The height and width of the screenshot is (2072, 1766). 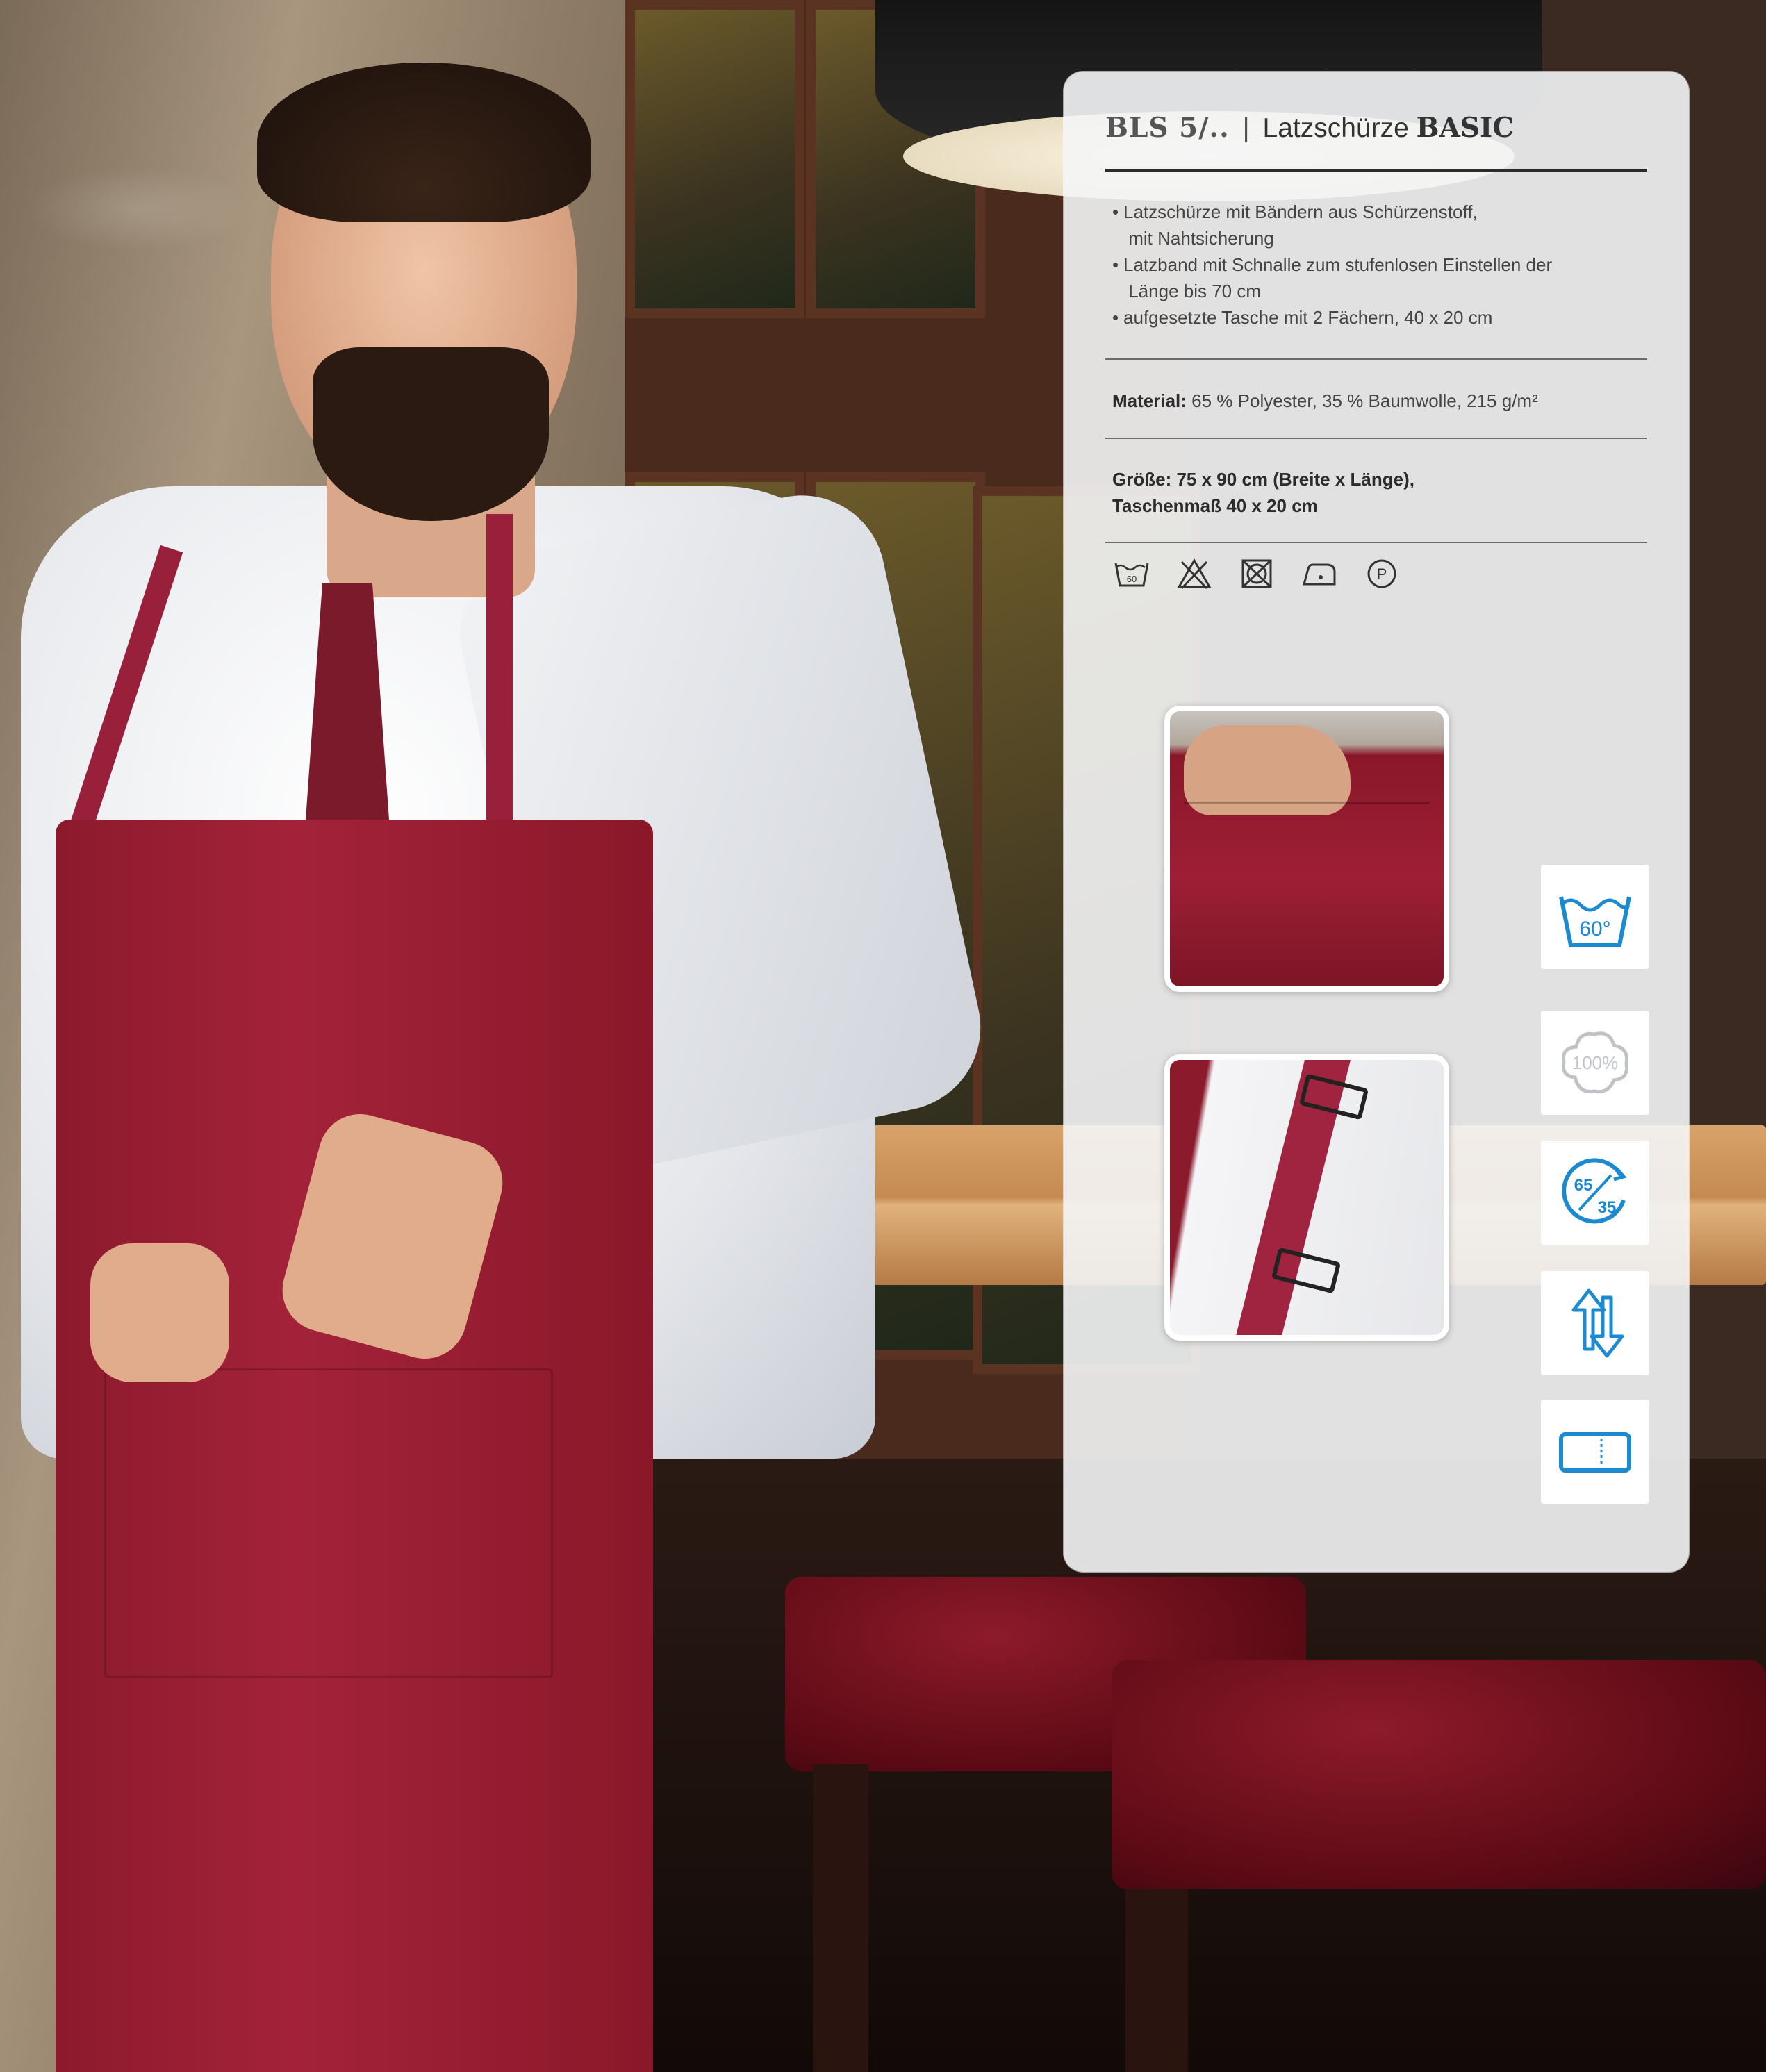 What do you see at coordinates (1149, 400) in the screenshot?
I see `material-label: Material:` at bounding box center [1149, 400].